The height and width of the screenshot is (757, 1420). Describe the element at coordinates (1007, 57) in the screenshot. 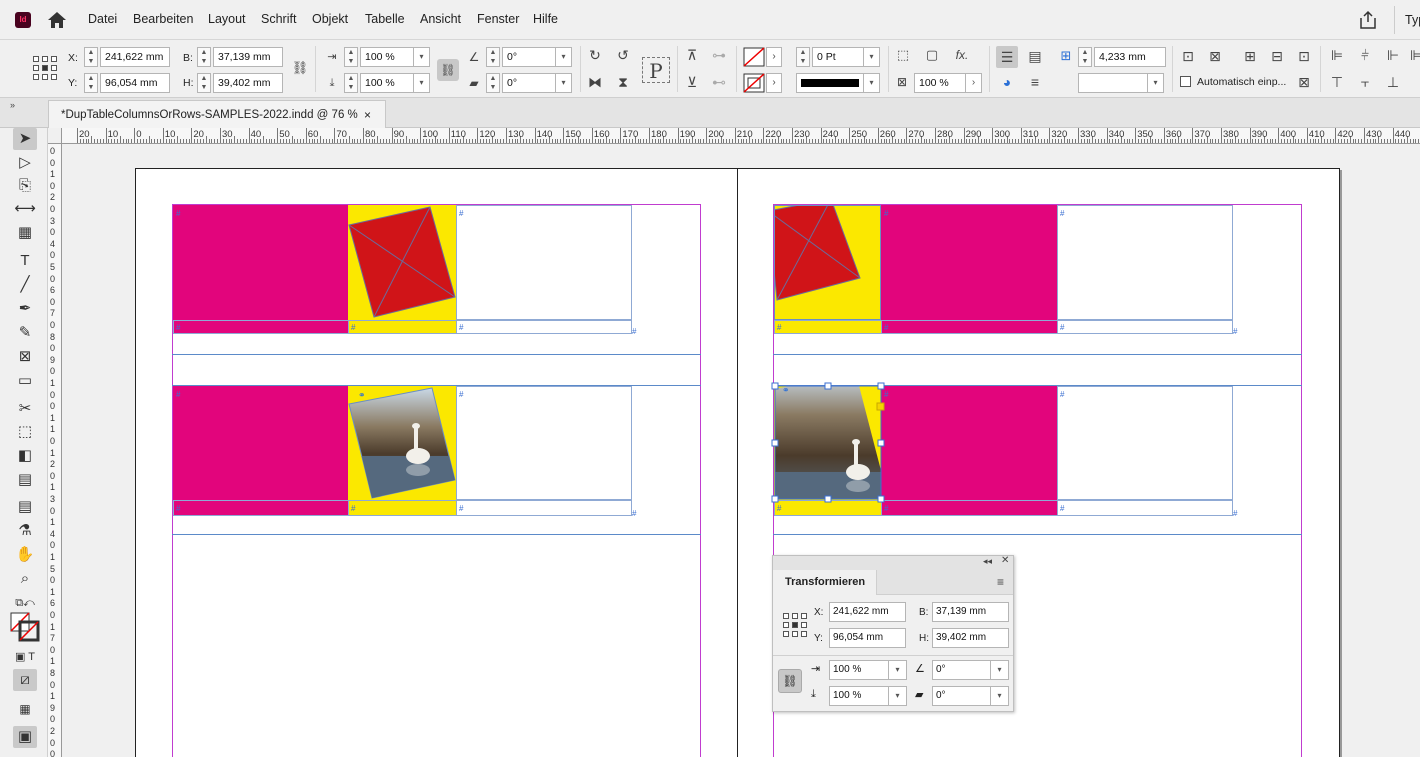

I see `text-wrap-none-icon: ☰` at that location.